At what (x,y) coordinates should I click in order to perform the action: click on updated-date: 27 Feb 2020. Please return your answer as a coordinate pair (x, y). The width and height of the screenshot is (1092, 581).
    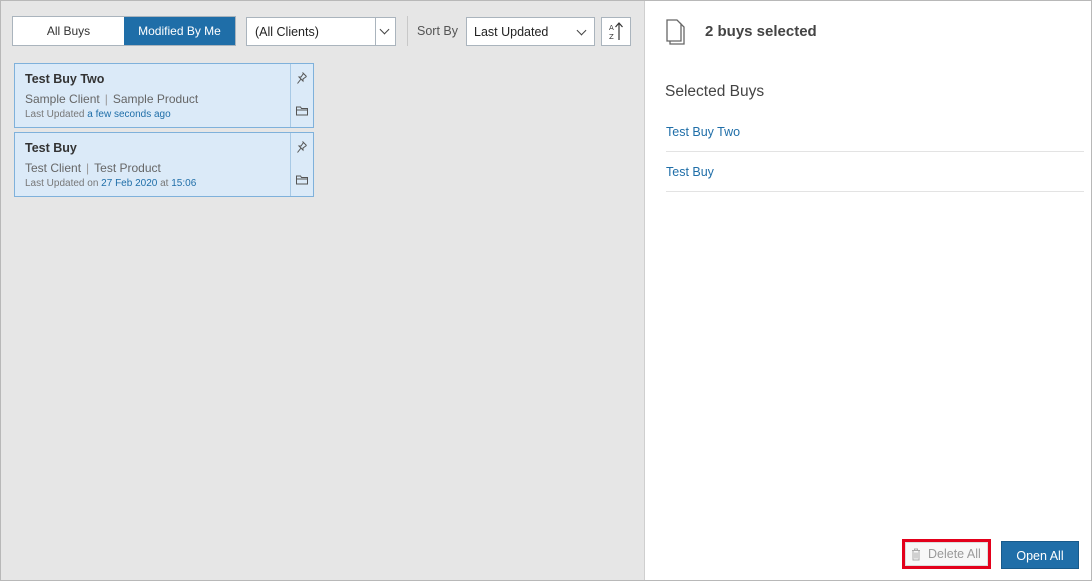
    Looking at the image, I should click on (129, 183).